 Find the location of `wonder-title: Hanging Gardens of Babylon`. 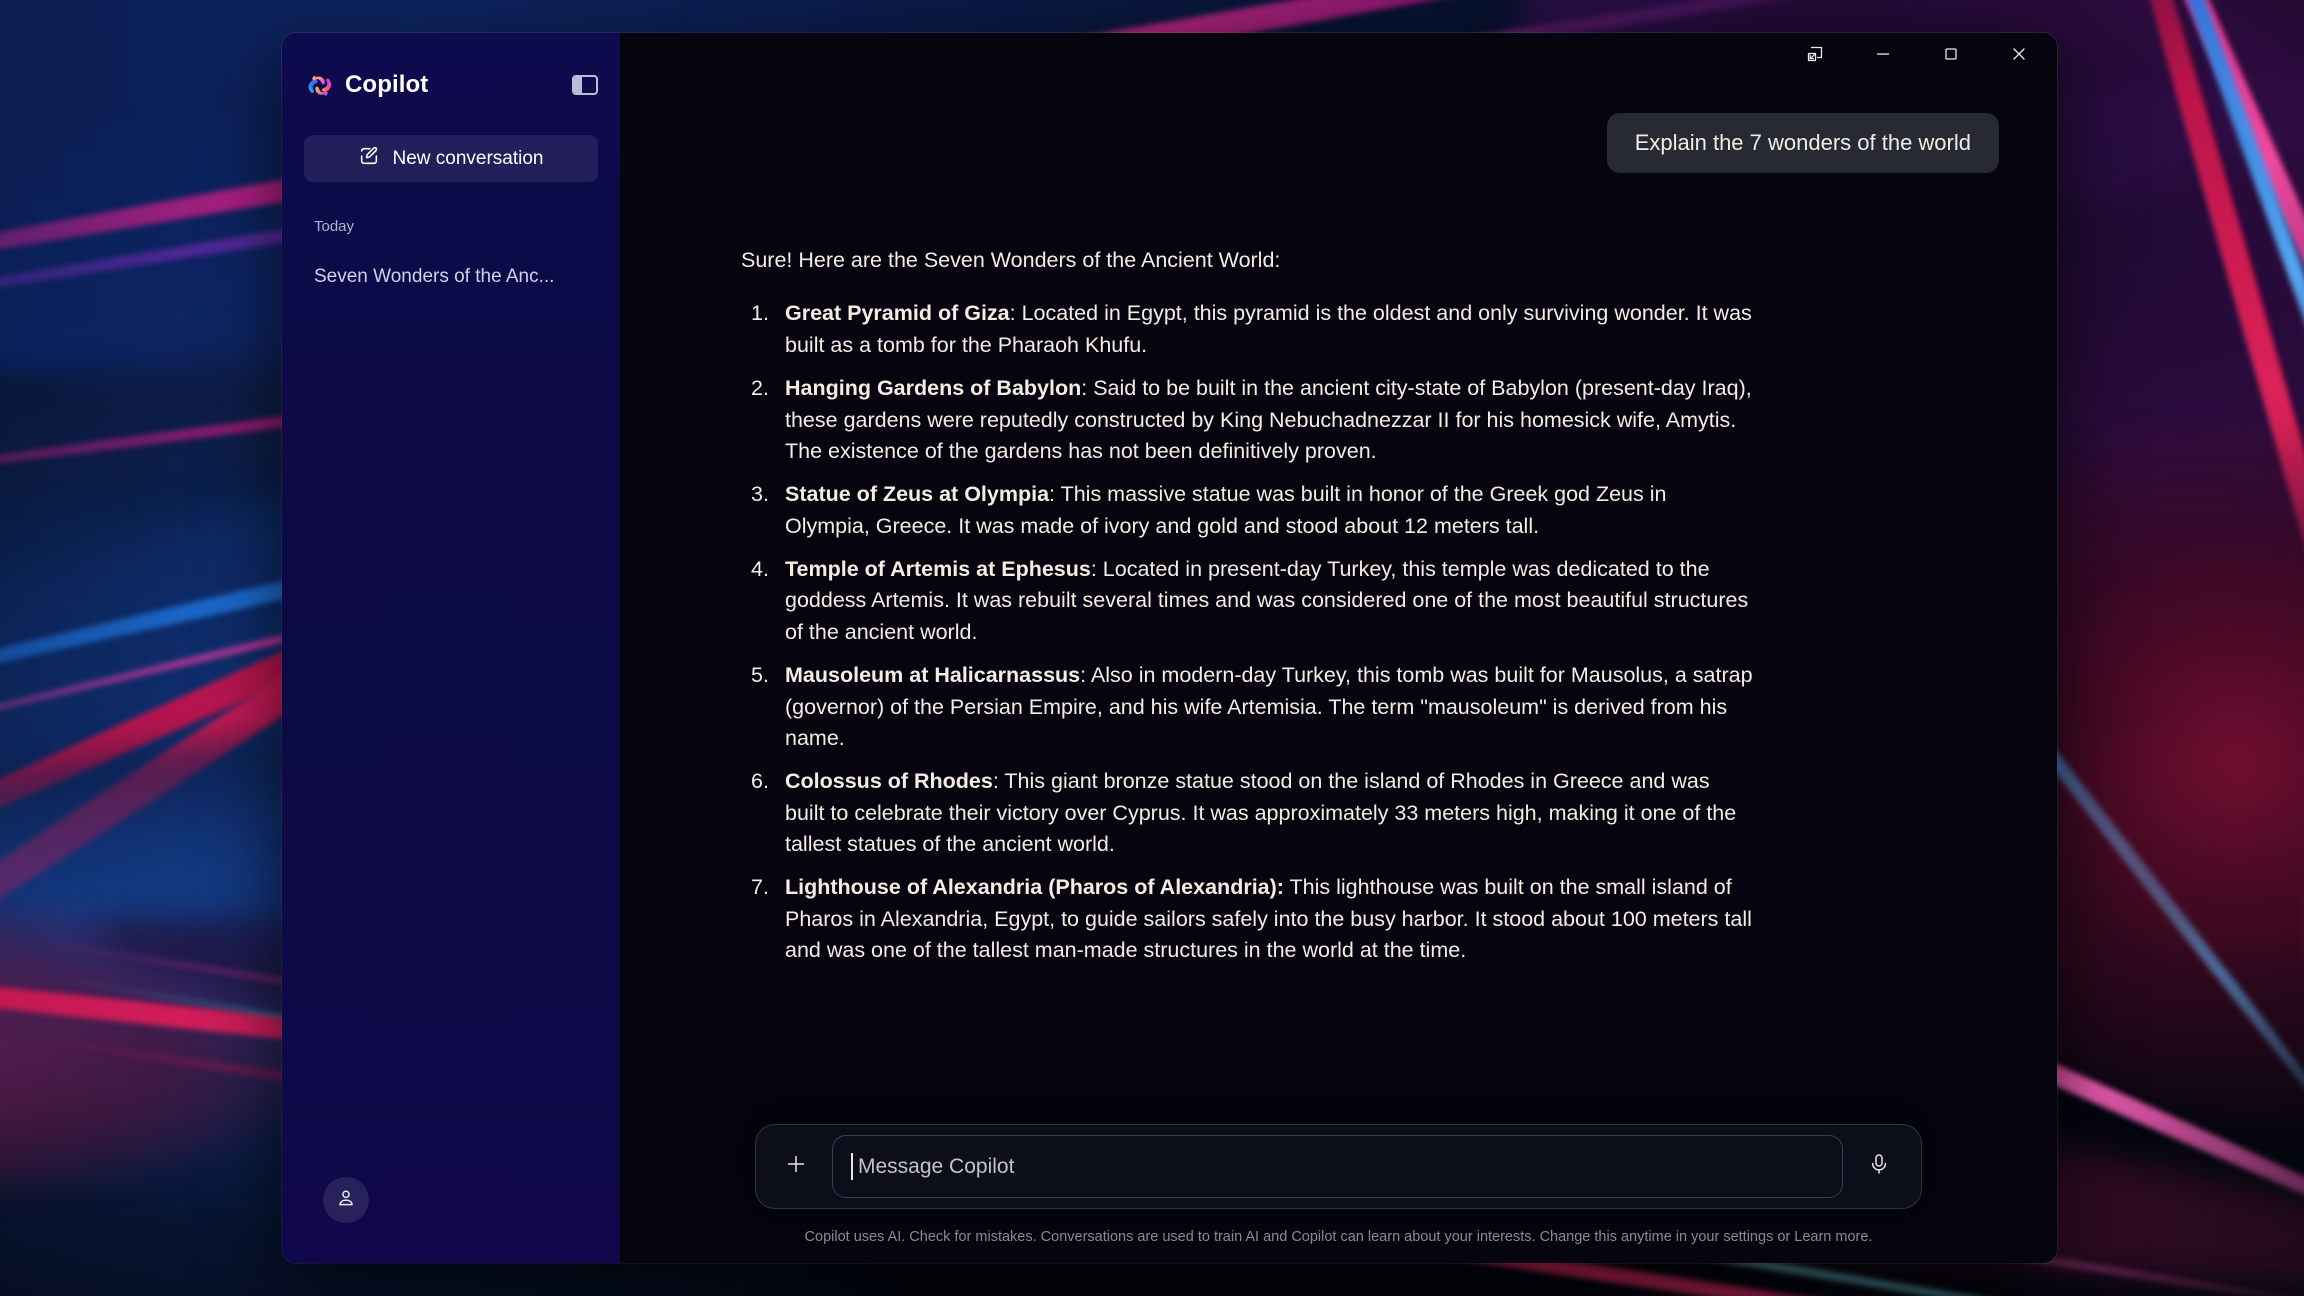

wonder-title: Hanging Gardens of Babylon is located at coordinates (933, 388).